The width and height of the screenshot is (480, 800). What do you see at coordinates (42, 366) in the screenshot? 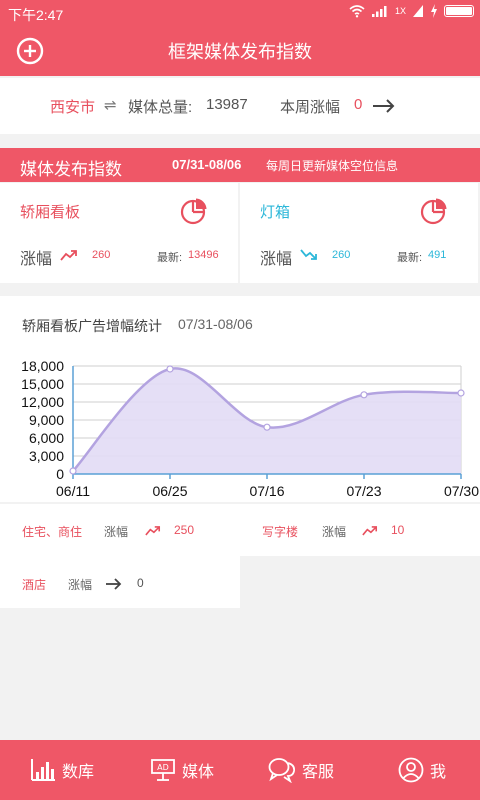
I see `y-tick-label: 18,000` at bounding box center [42, 366].